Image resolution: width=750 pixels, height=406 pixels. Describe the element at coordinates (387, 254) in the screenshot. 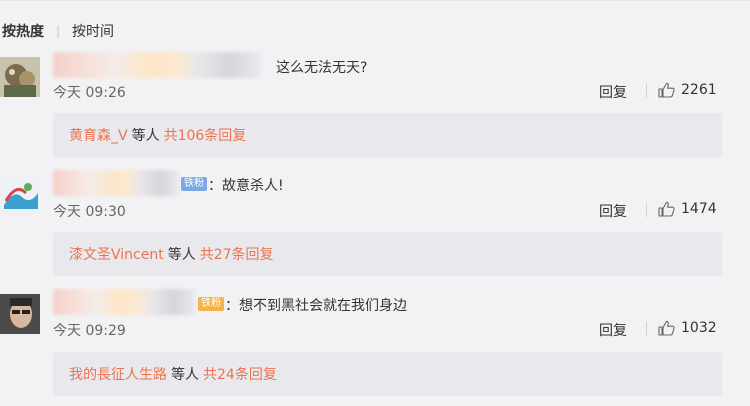

I see `reply-summary: 漆文圣Vincent 等人 共27条回复` at that location.